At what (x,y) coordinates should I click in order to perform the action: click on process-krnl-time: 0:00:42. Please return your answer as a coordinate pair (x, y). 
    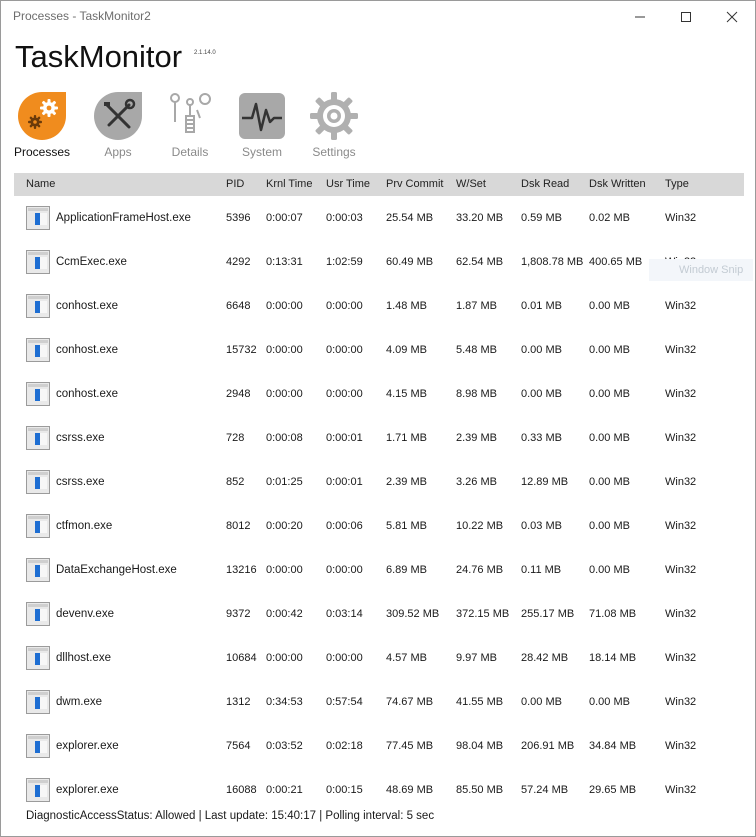
    Looking at the image, I should click on (284, 614).